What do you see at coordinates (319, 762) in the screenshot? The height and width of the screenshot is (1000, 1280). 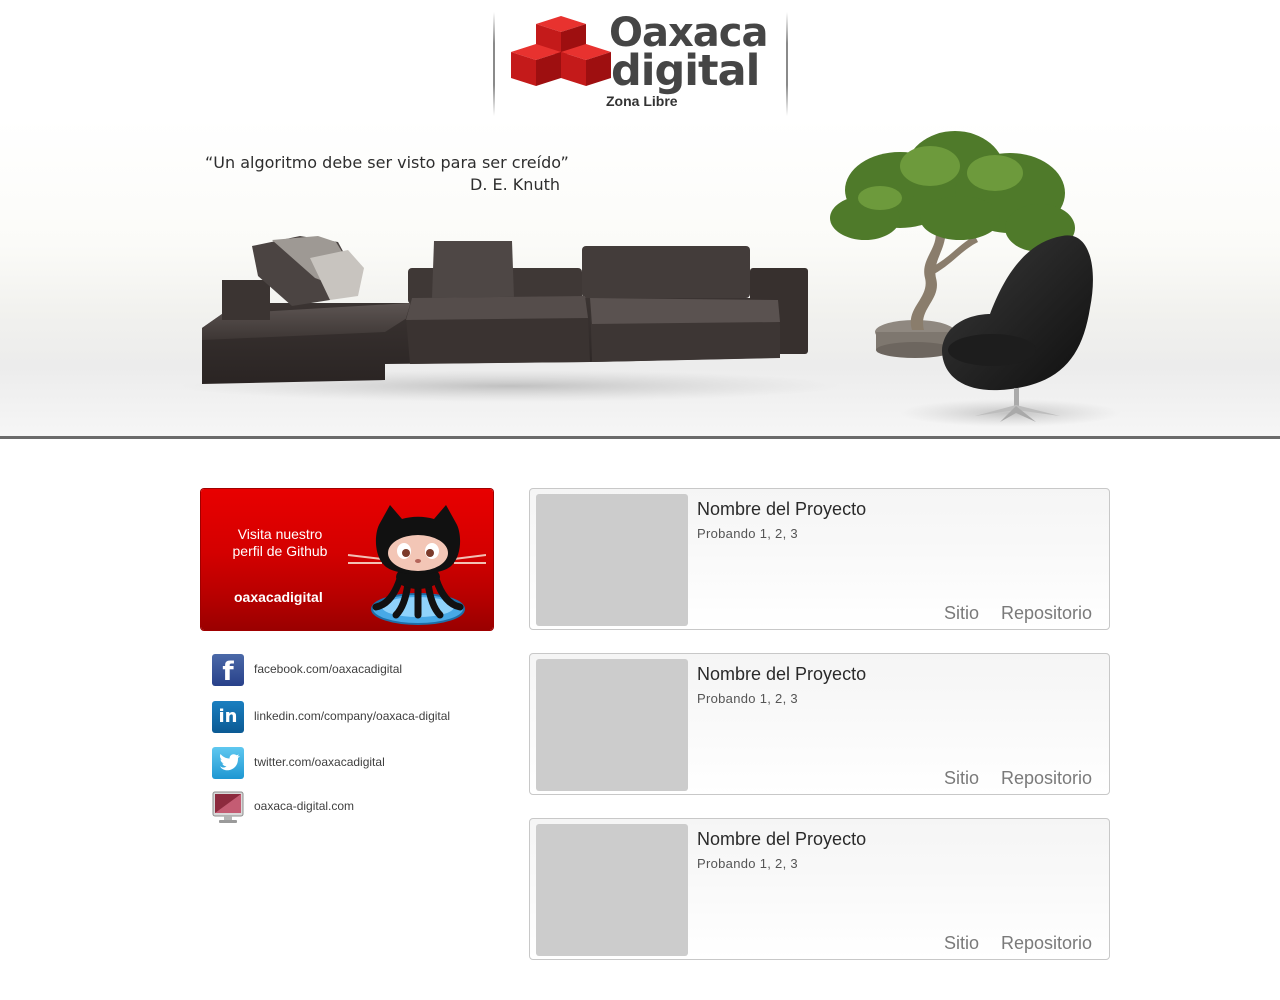 I see `social-label: twitter.com/oaxacadigital` at bounding box center [319, 762].